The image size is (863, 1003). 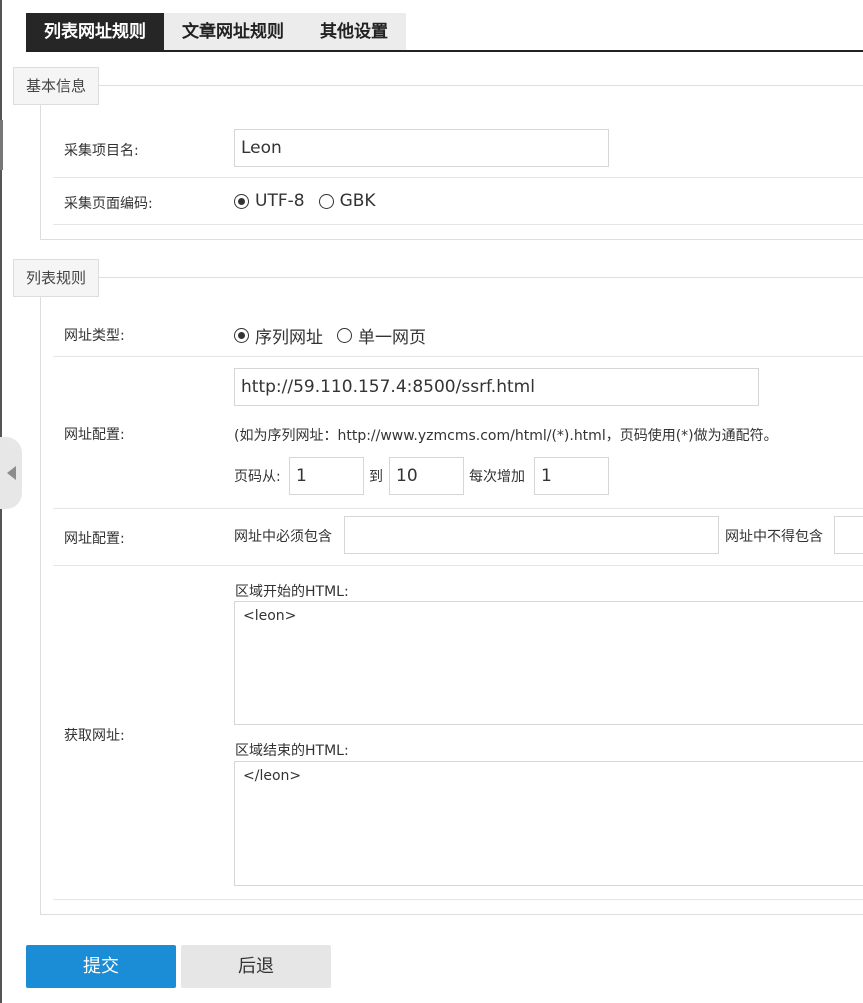 I want to click on encoding-option-gbk: GBK, so click(x=347, y=201).